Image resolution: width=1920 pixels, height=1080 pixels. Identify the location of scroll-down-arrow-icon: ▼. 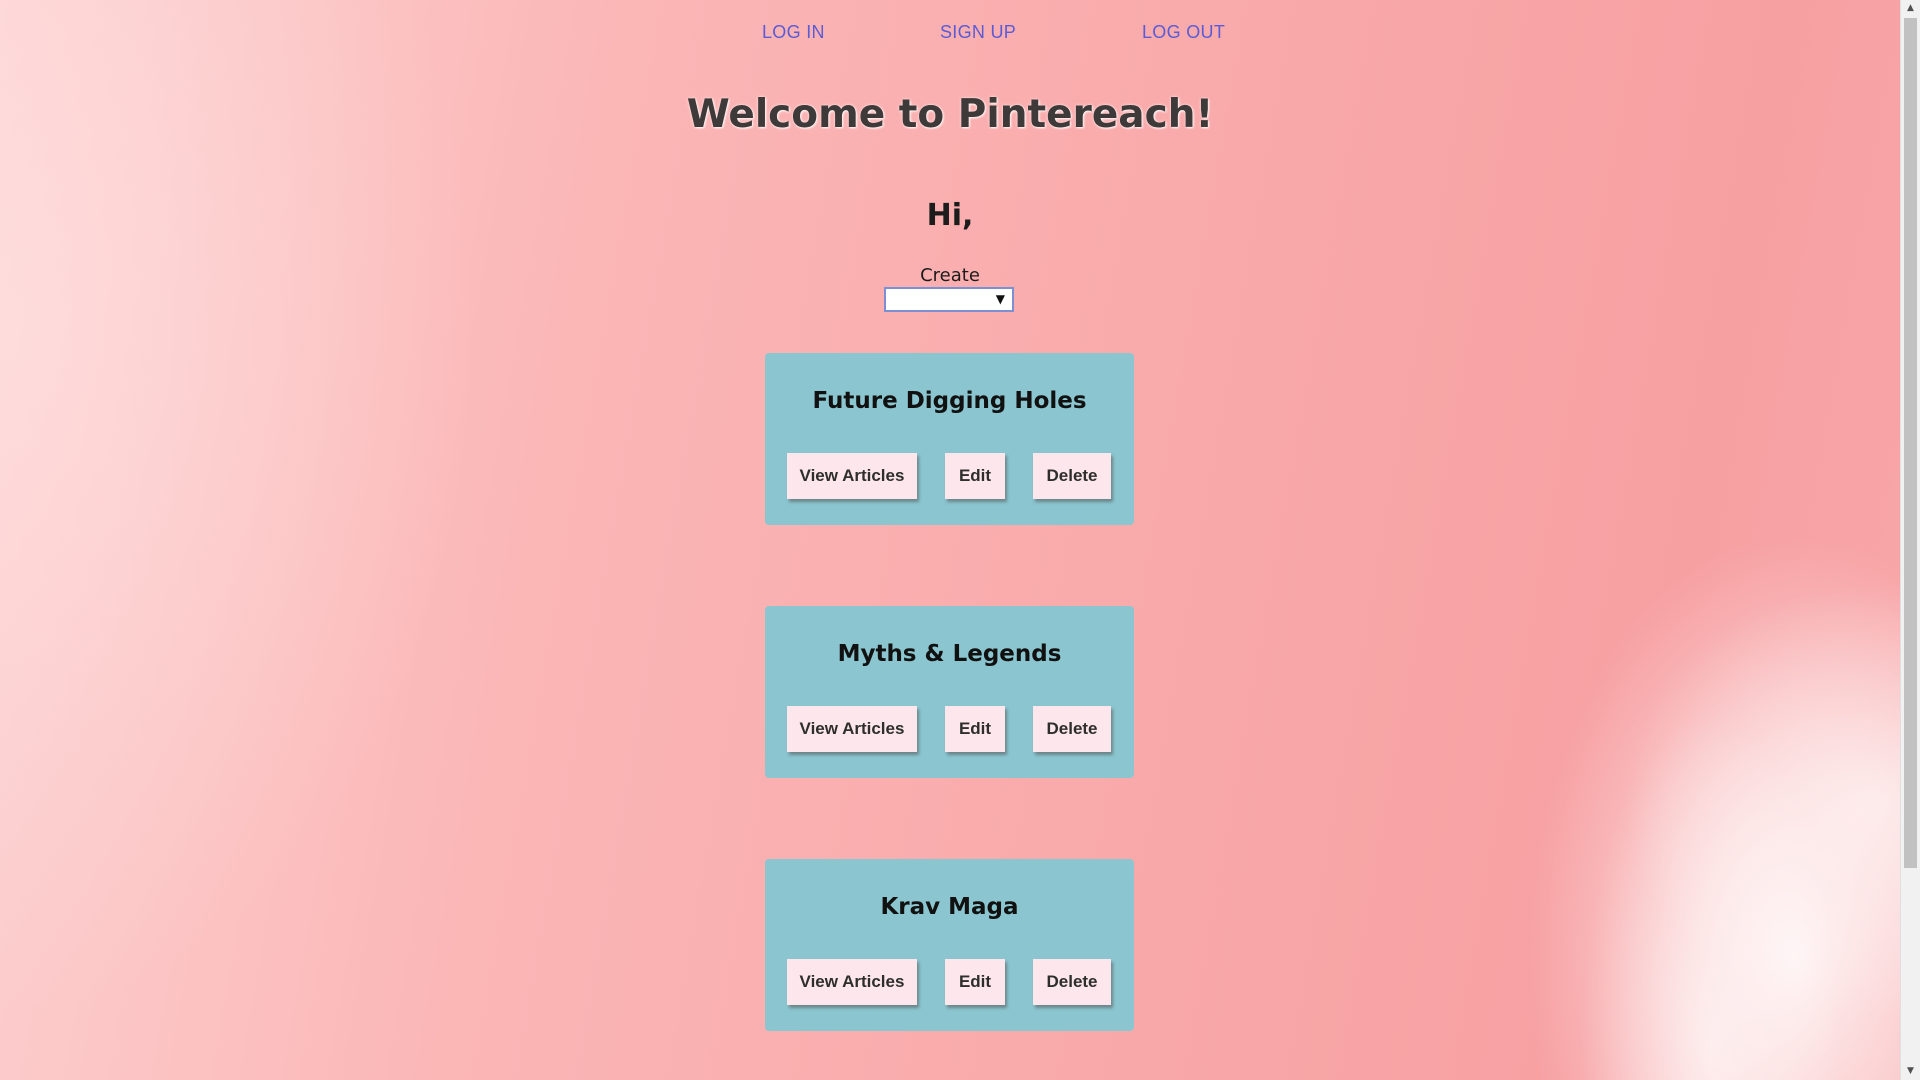
(1910, 1071).